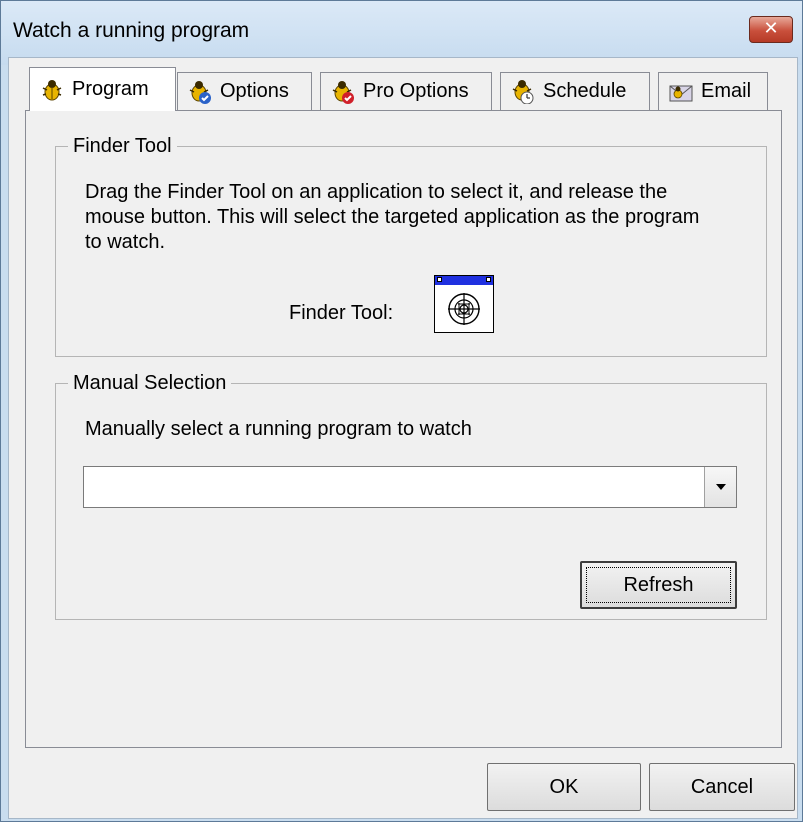 The width and height of the screenshot is (803, 822). I want to click on tab-label: Schedule, so click(585, 91).